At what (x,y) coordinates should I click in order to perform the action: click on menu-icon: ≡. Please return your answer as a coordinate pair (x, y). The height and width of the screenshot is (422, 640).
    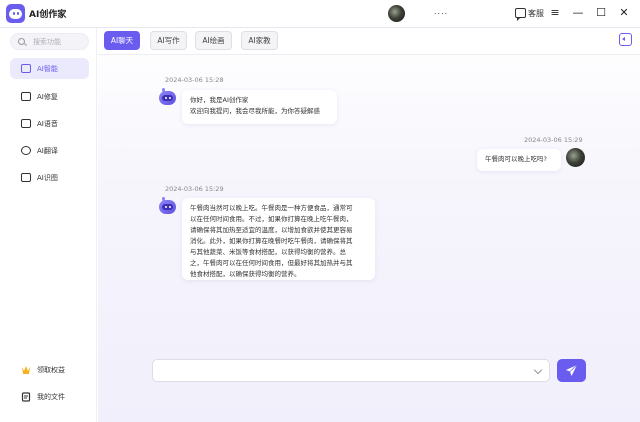
    Looking at the image, I should click on (555, 13).